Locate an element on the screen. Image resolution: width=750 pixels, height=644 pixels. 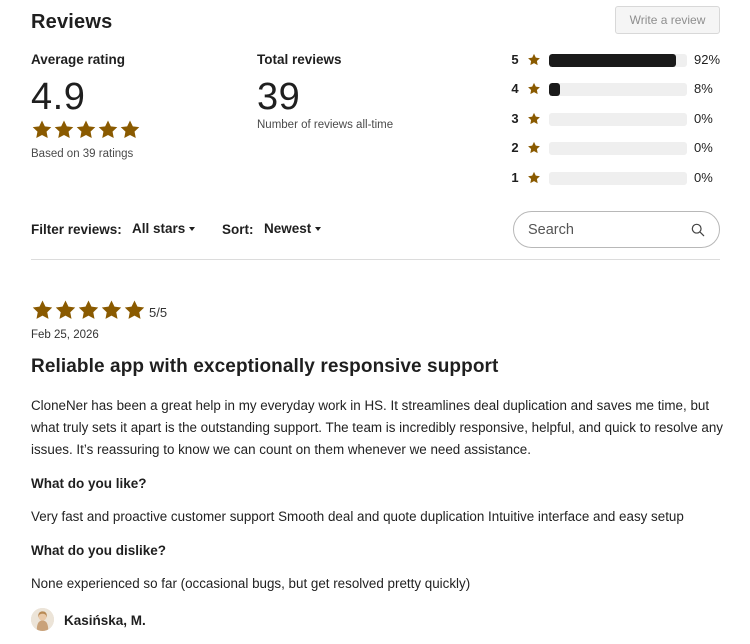
sort-dropdown: Newest is located at coordinates (293, 228).